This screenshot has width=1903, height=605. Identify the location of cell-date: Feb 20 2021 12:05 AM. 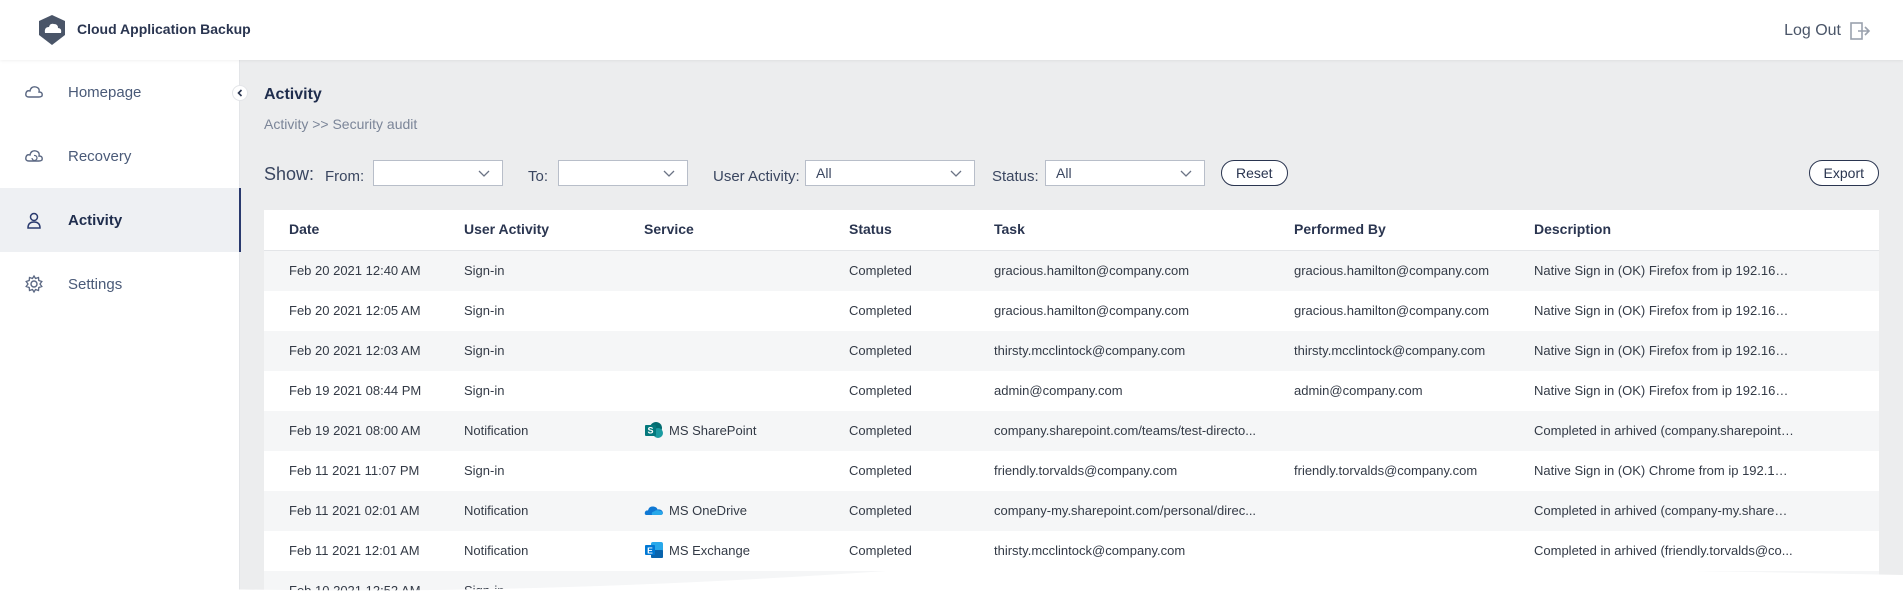
(355, 310).